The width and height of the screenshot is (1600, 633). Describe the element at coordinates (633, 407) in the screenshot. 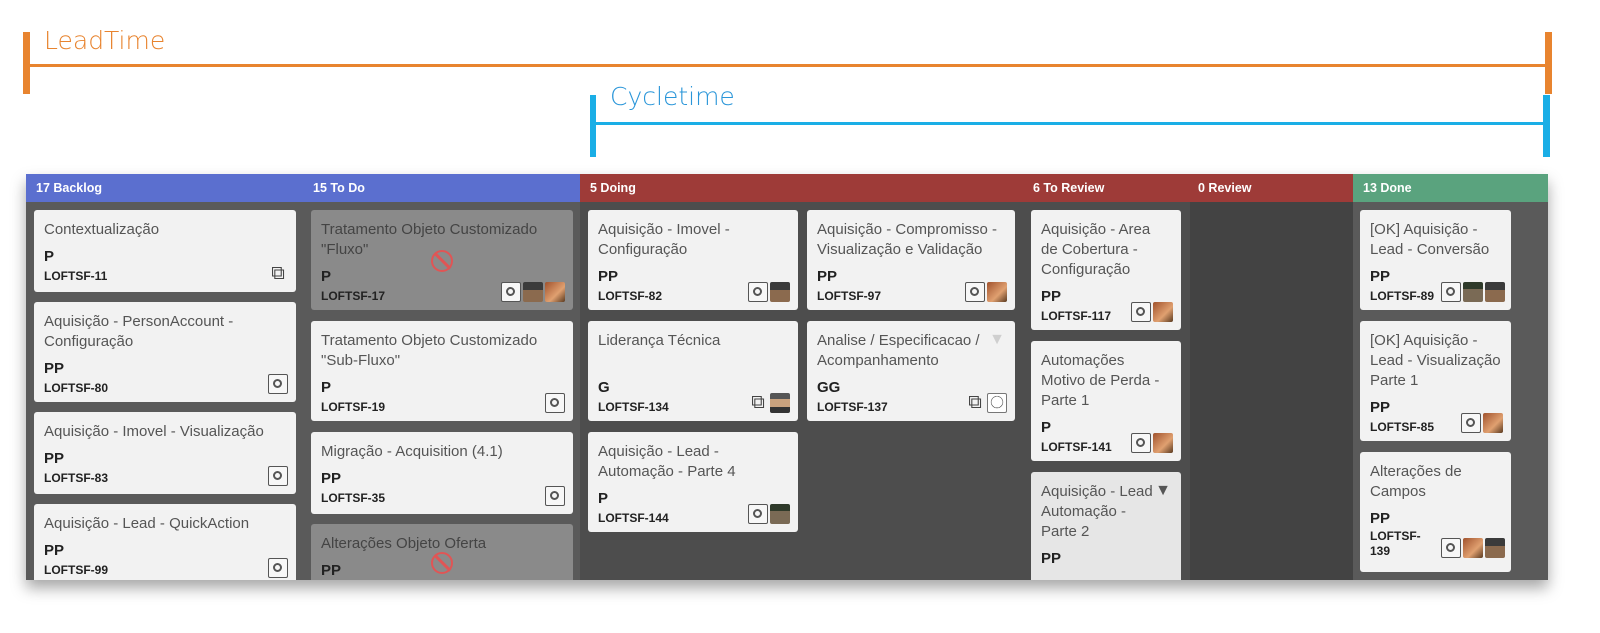

I see `card-id: LOFTSF-134` at that location.